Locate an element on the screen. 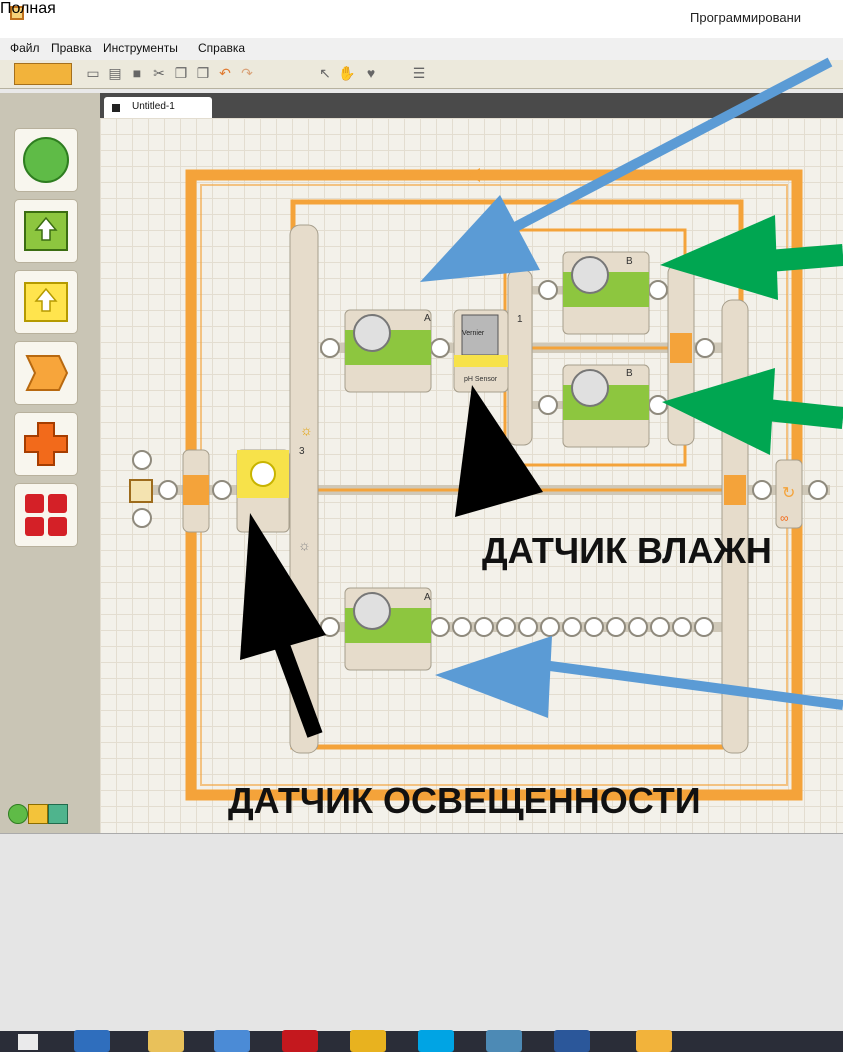  humidity-sensor-annotation: ДАТЧИК ВЛАЖН is located at coordinates (627, 550).